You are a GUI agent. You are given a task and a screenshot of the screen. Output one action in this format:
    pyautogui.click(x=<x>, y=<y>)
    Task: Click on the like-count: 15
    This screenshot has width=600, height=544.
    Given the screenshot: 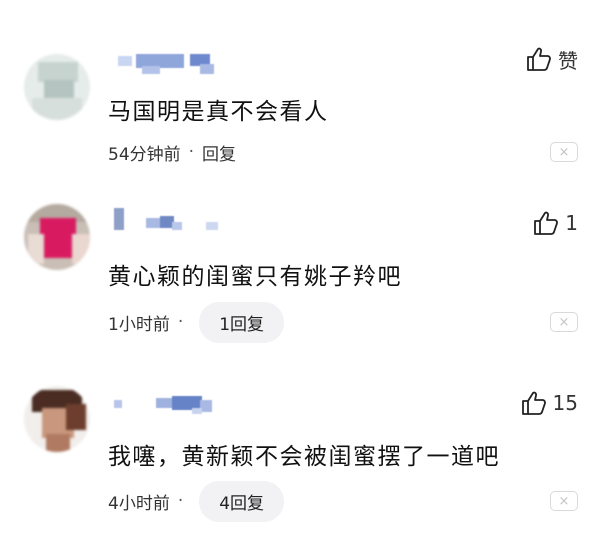 What is the action you would take?
    pyautogui.click(x=565, y=403)
    